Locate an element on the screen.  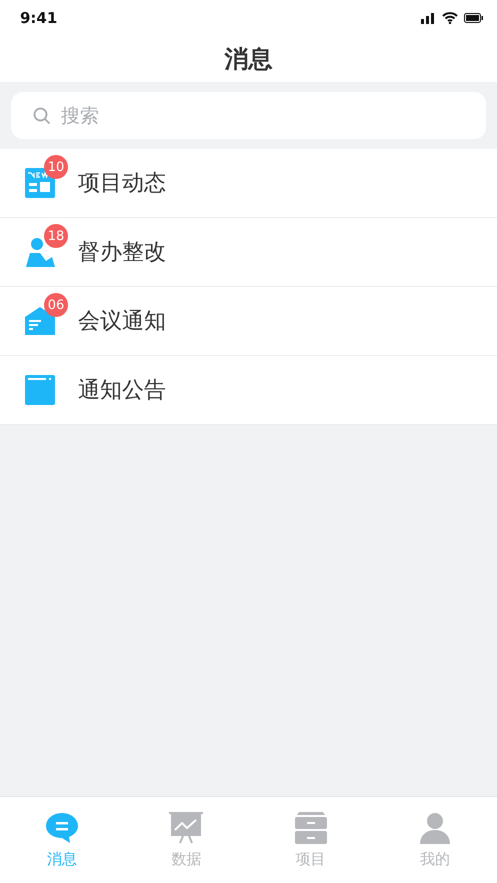
signal-icon is located at coordinates (428, 18).